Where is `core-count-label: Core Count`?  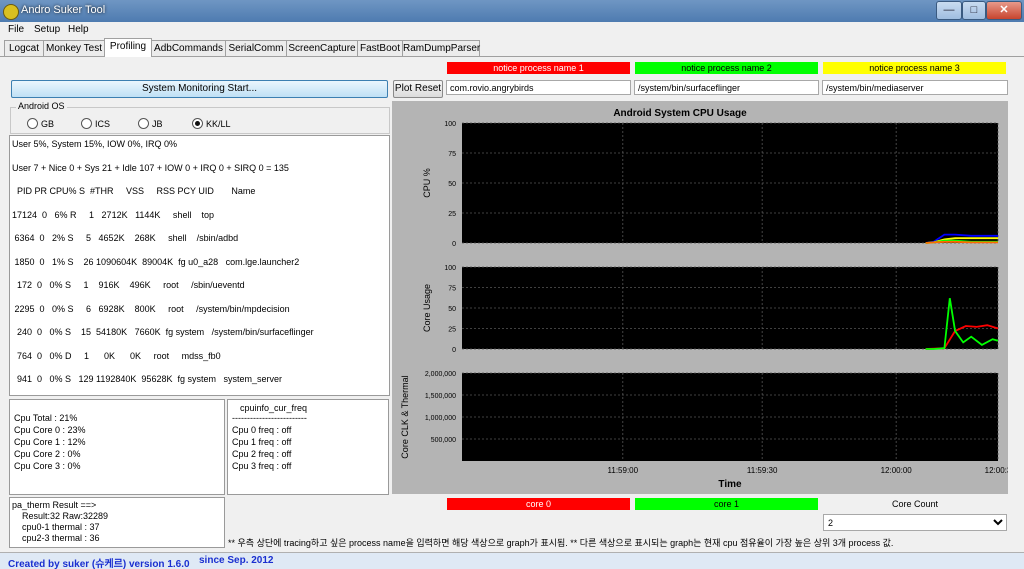
core-count-label: Core Count is located at coordinates (915, 504).